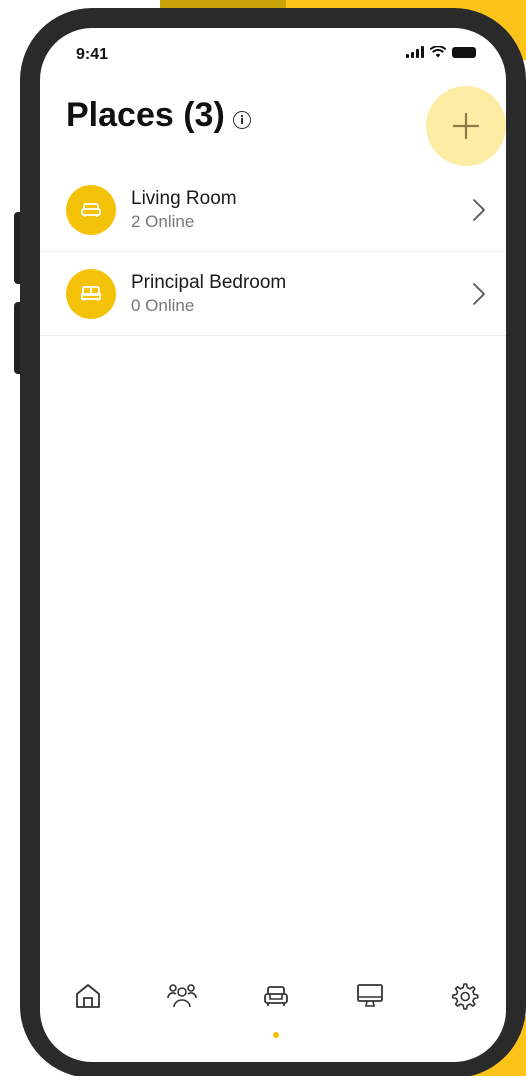 This screenshot has height=1076, width=526. I want to click on place-text: Living Room 2 Online, so click(184, 210).